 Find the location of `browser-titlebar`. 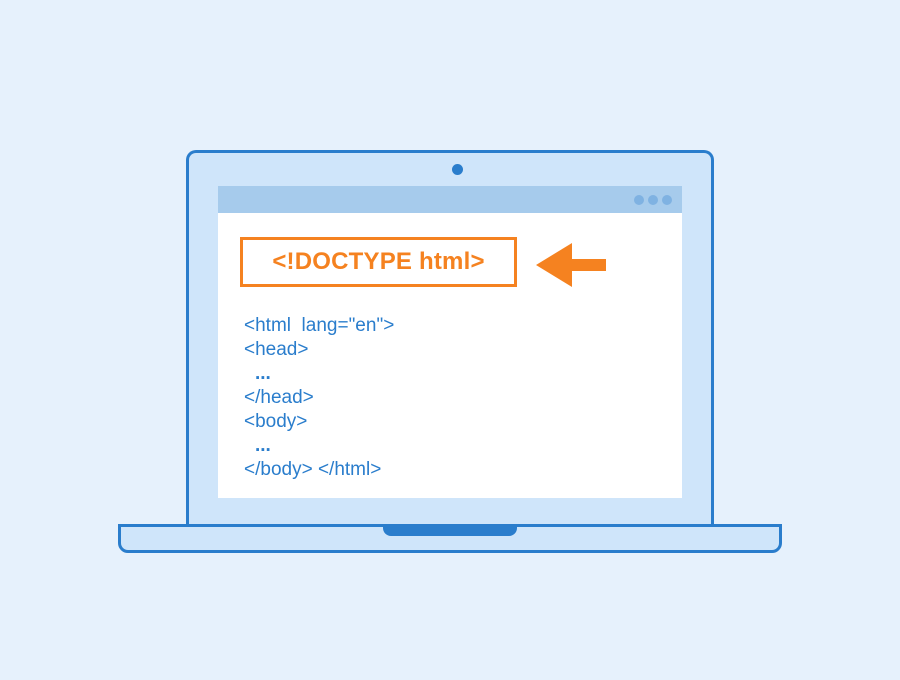

browser-titlebar is located at coordinates (450, 199).